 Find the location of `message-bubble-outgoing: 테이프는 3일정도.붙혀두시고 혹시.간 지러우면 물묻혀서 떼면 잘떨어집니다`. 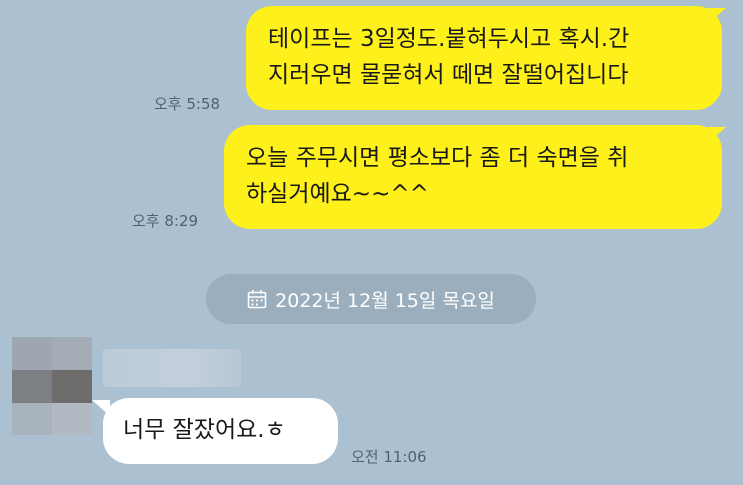

message-bubble-outgoing: 테이프는 3일정도.붙혀두시고 혹시.간 지러우면 물묻혀서 떼면 잘떨어집니다 is located at coordinates (484, 58).